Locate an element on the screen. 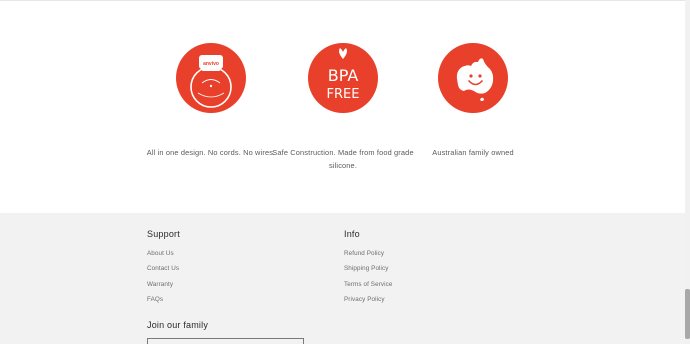 Image resolution: width=690 pixels, height=344 pixels. divider is located at coordinates (342, 0).